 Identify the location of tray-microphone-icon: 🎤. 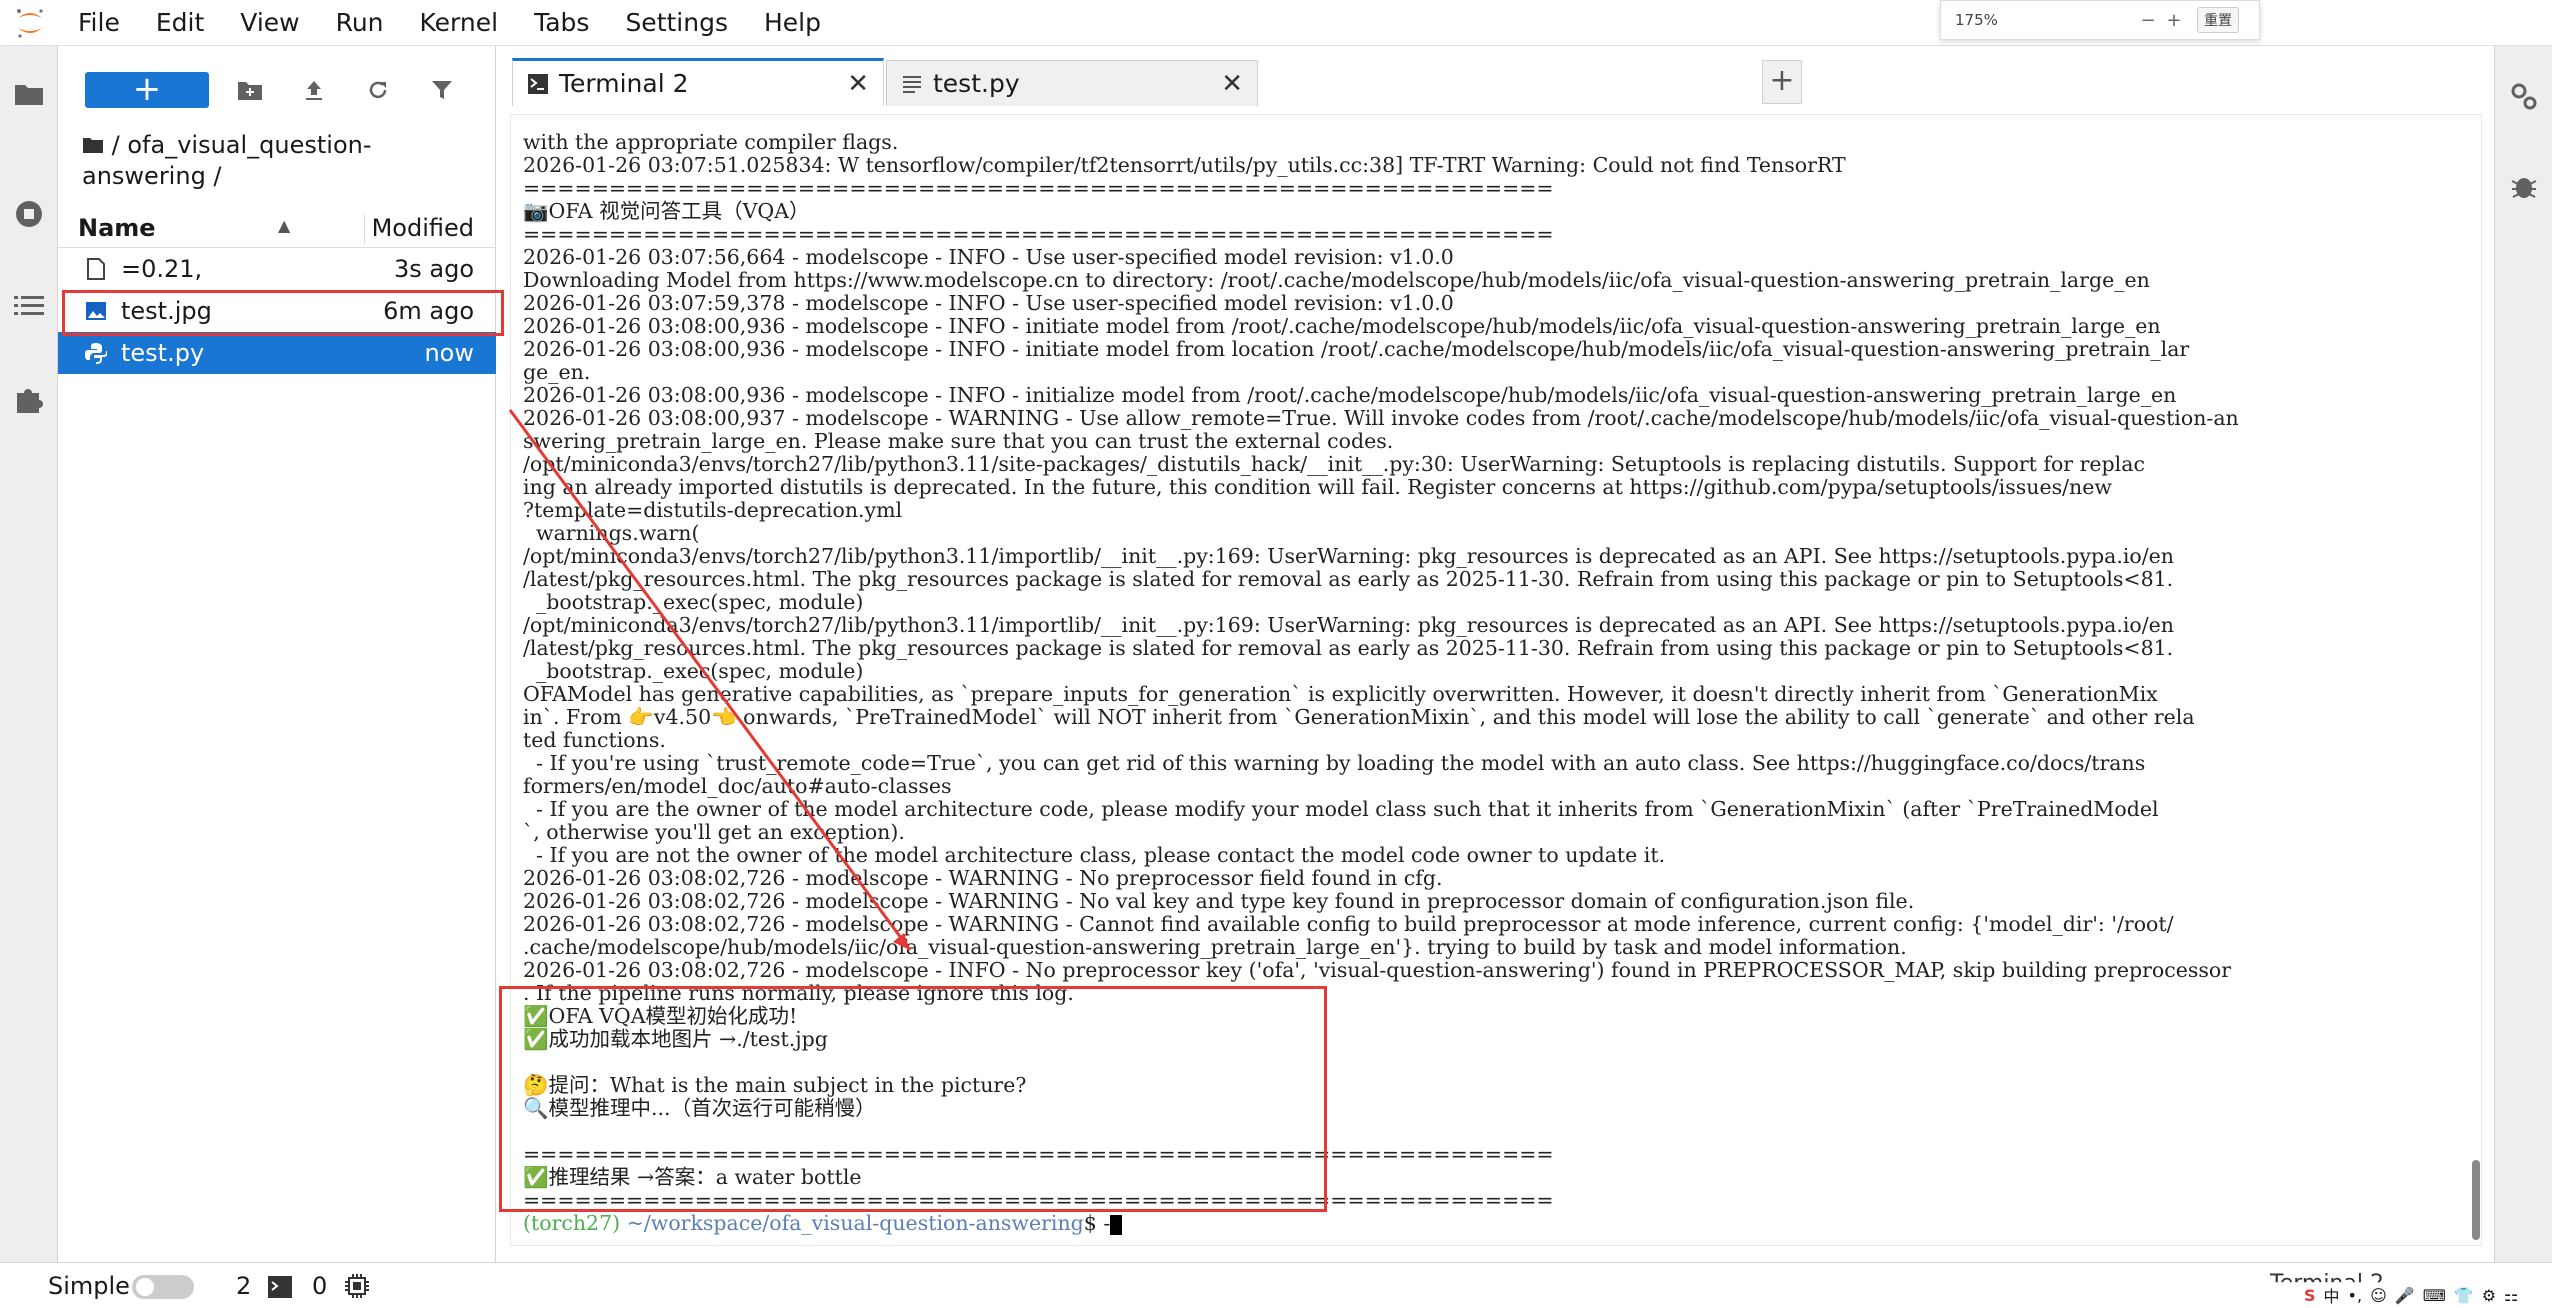
(2405, 1295).